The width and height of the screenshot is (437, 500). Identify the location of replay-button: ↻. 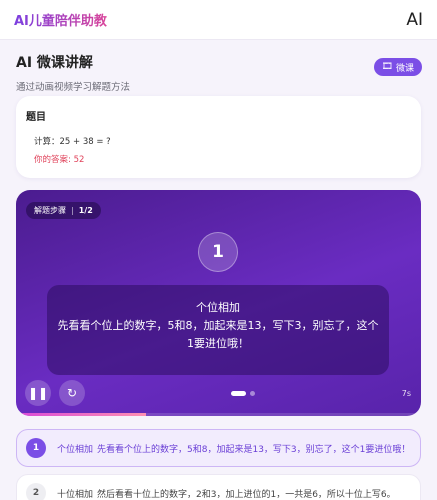
(72, 393).